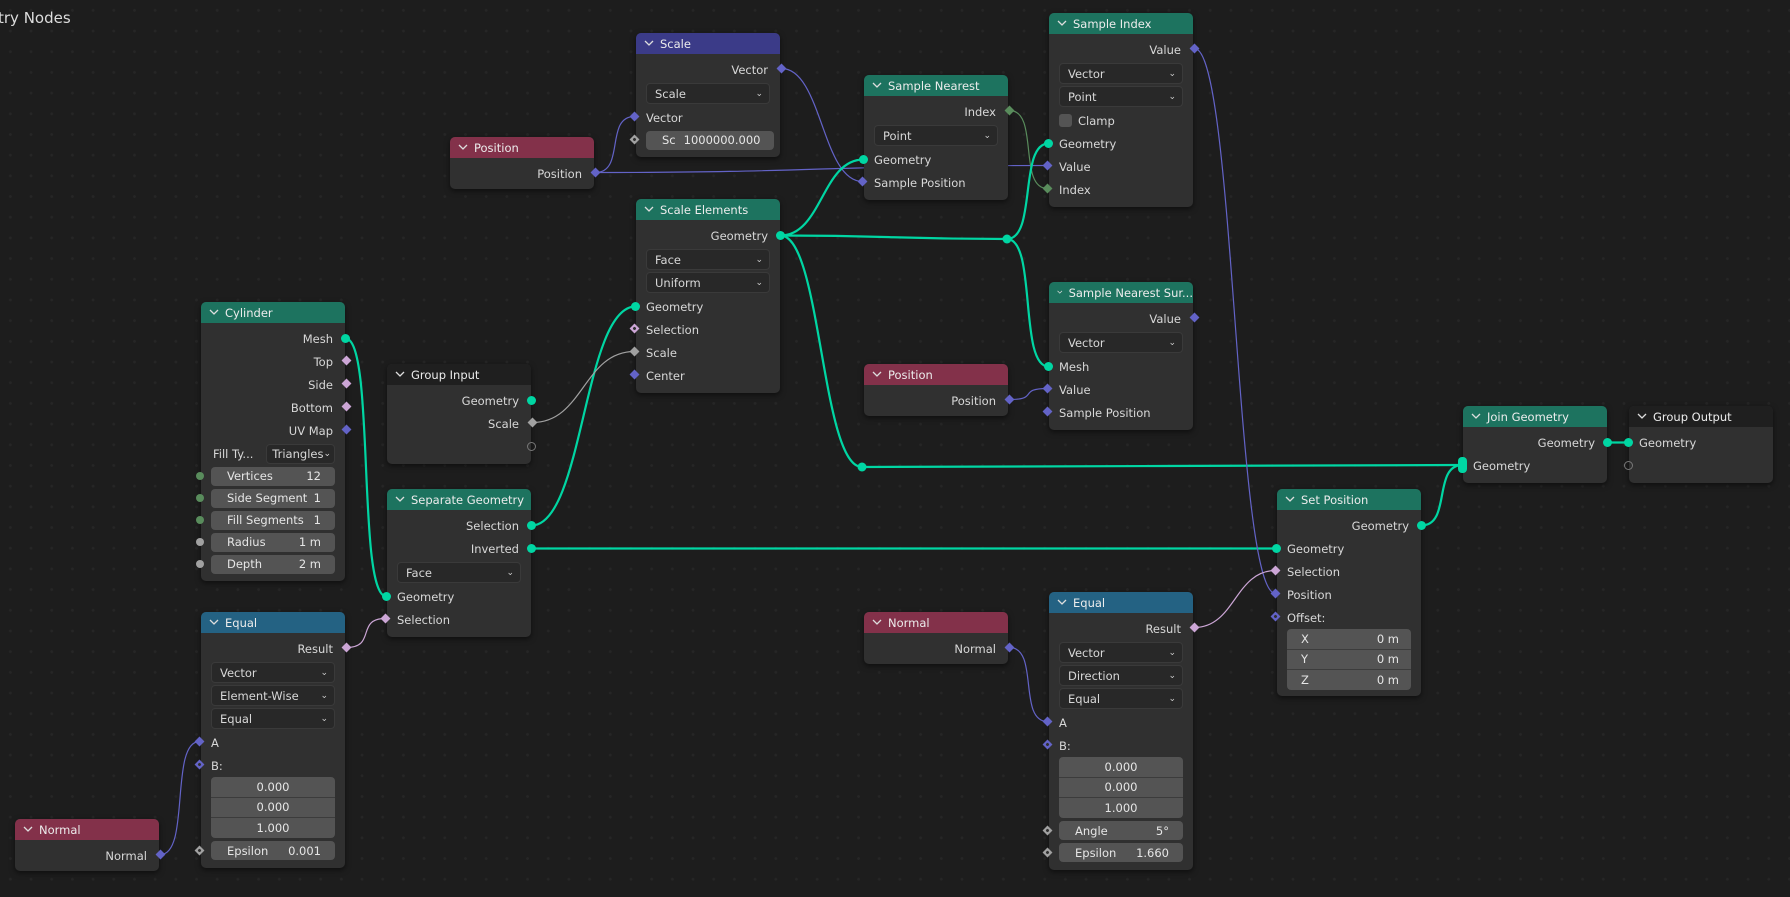 Image resolution: width=1790 pixels, height=897 pixels. I want to click on offset-x-field: X 0 m, so click(1349, 639).